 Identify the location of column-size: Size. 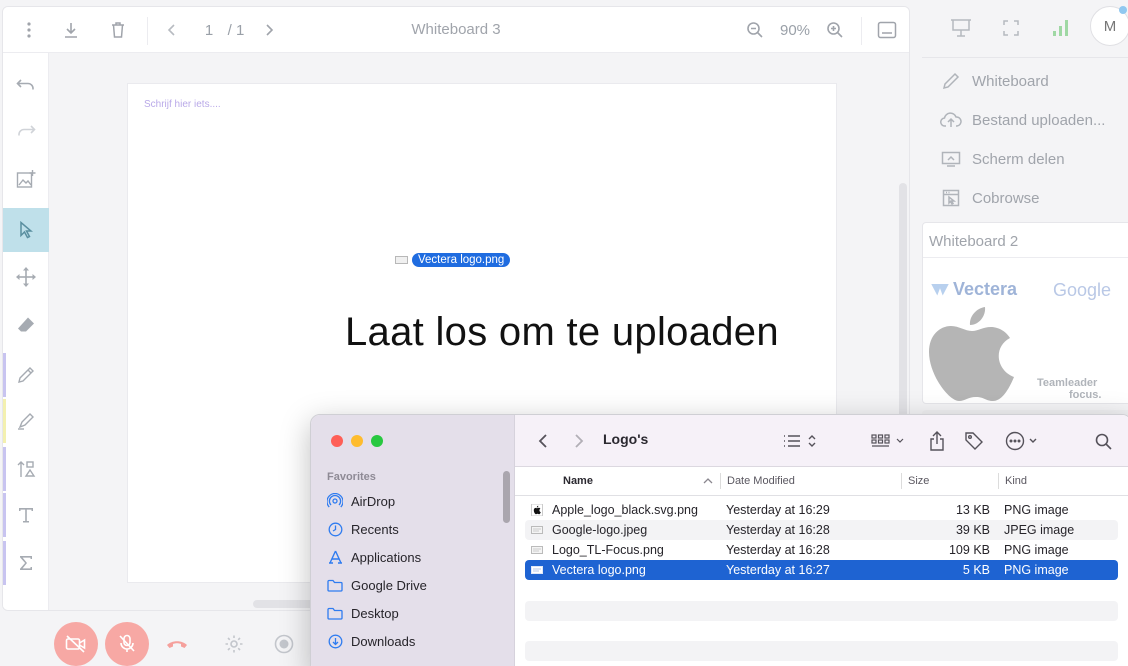
(918, 481).